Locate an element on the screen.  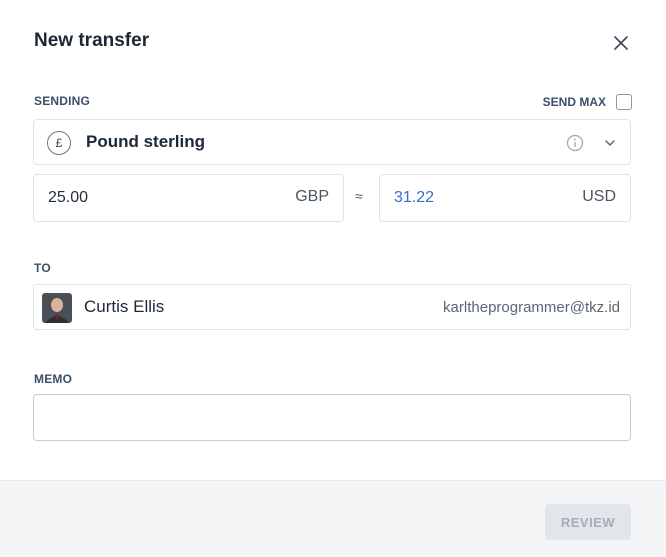
memo-field is located at coordinates (332, 417).